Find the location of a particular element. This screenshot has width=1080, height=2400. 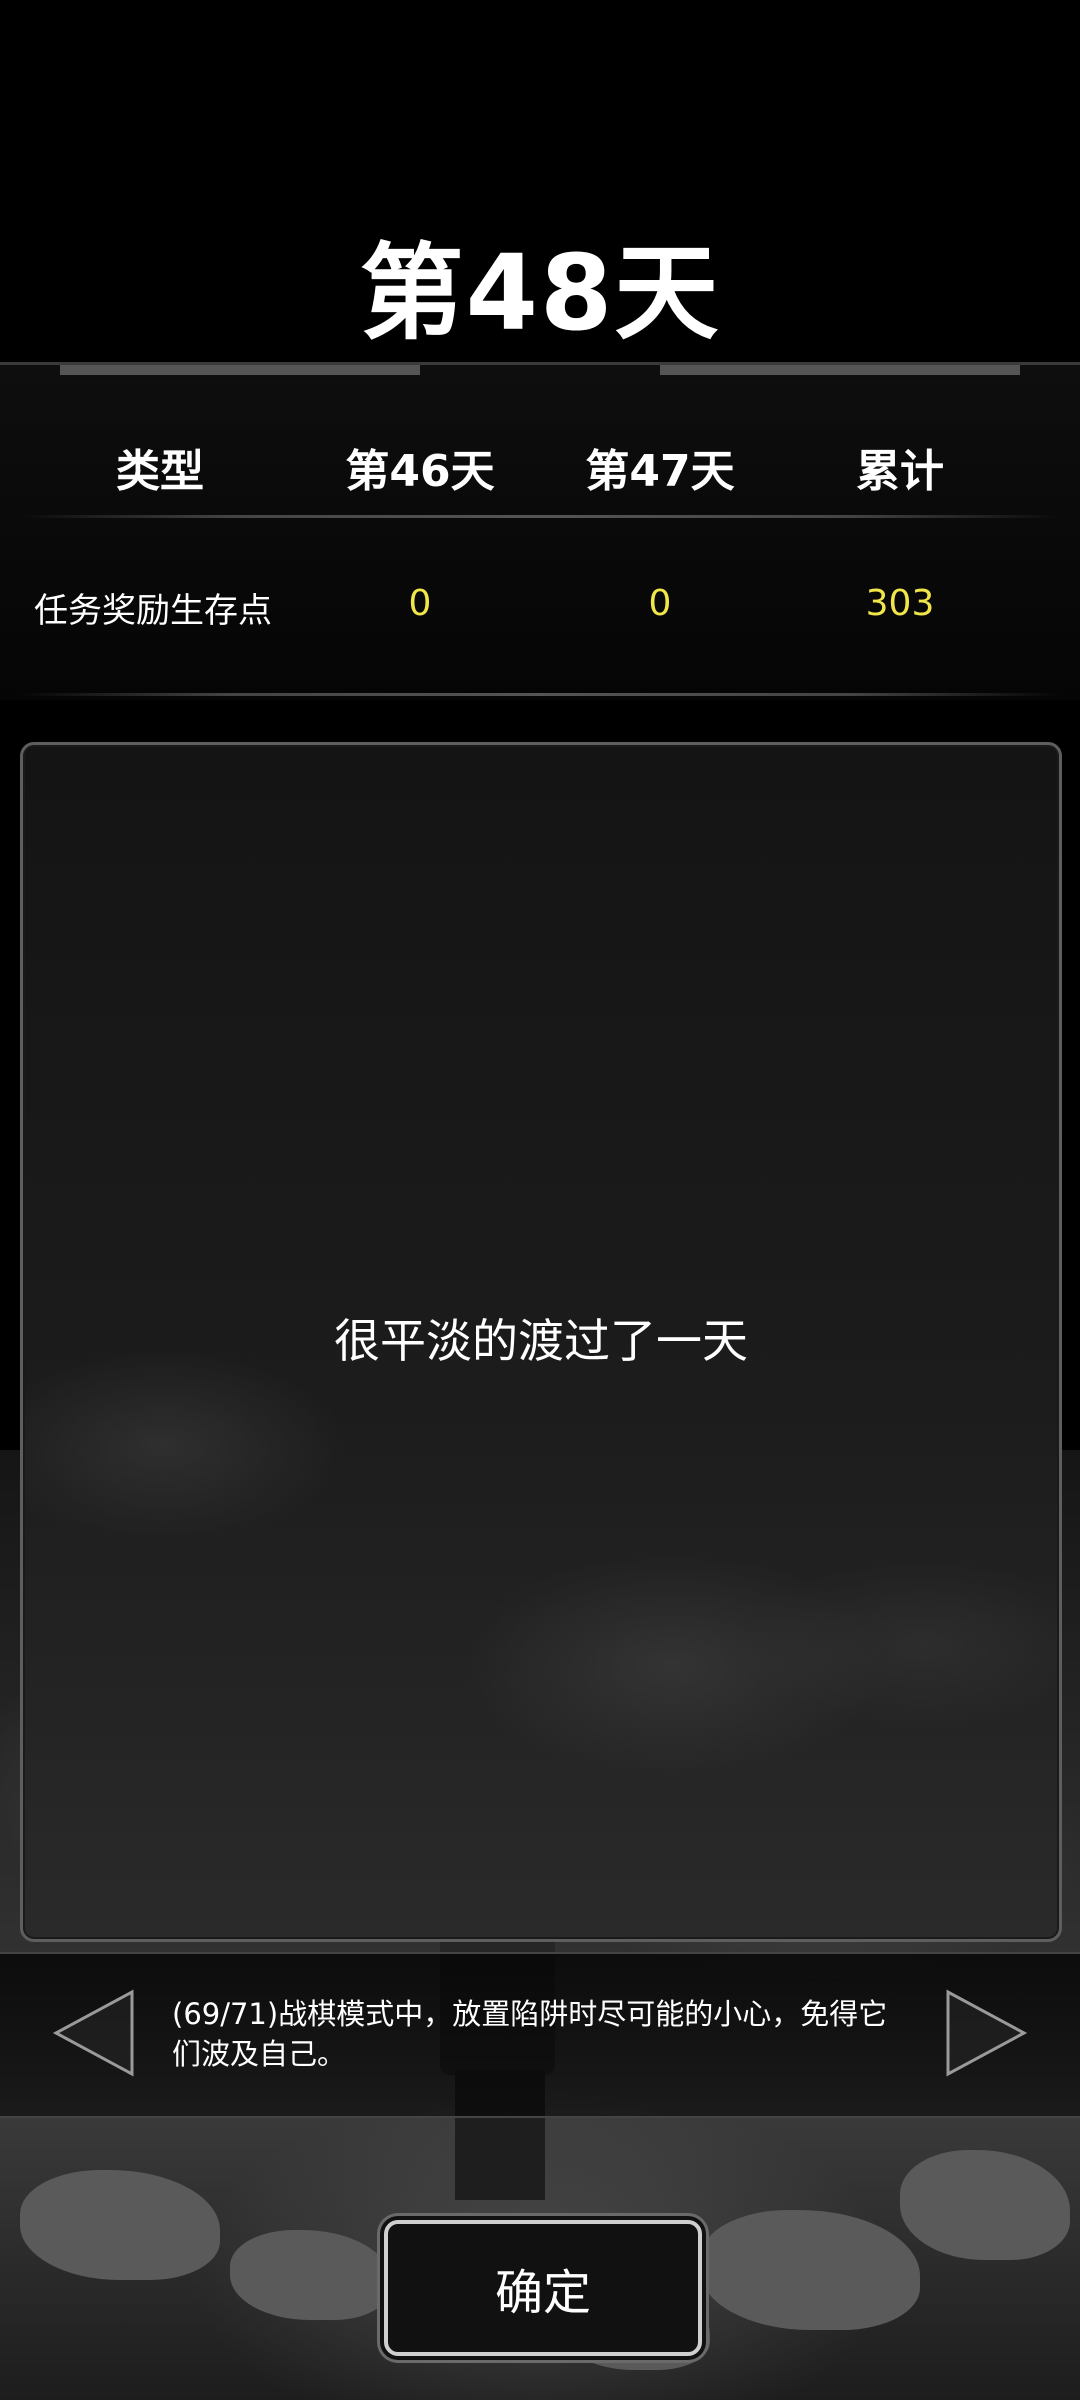

value-day46: 0 is located at coordinates (420, 603).